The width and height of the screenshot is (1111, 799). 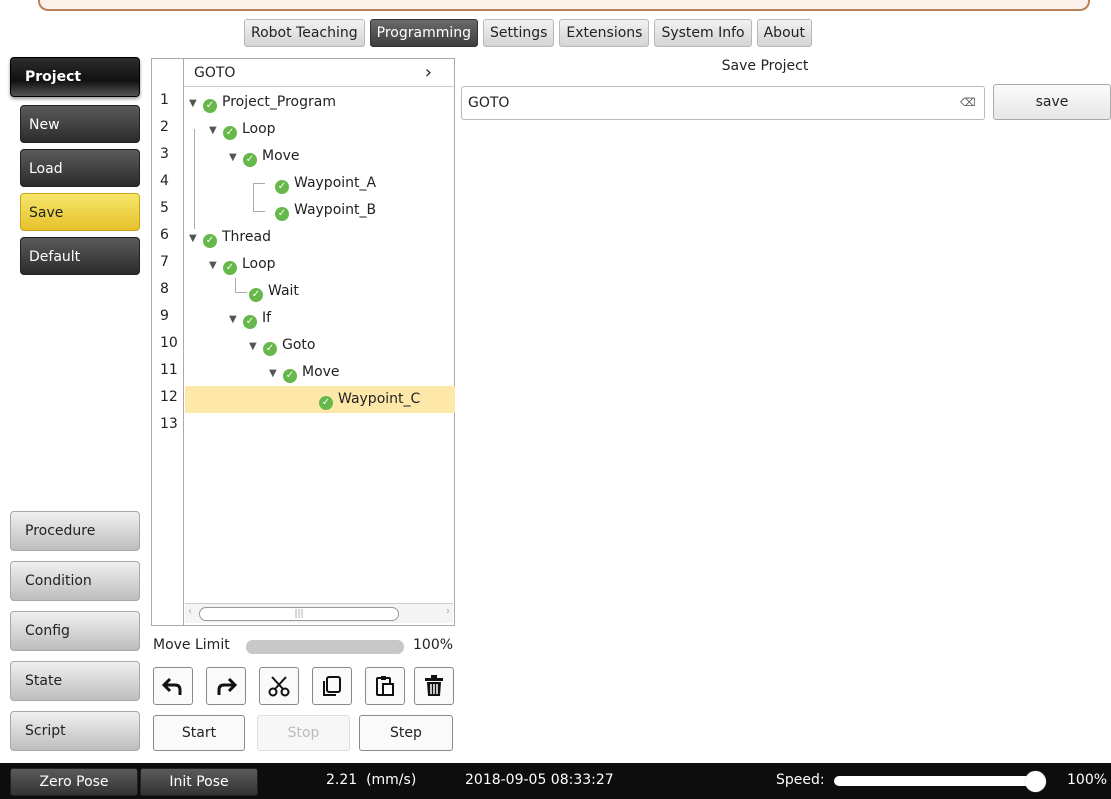 What do you see at coordinates (304, 33) in the screenshot?
I see `tab-robot-teaching: Robot Teaching` at bounding box center [304, 33].